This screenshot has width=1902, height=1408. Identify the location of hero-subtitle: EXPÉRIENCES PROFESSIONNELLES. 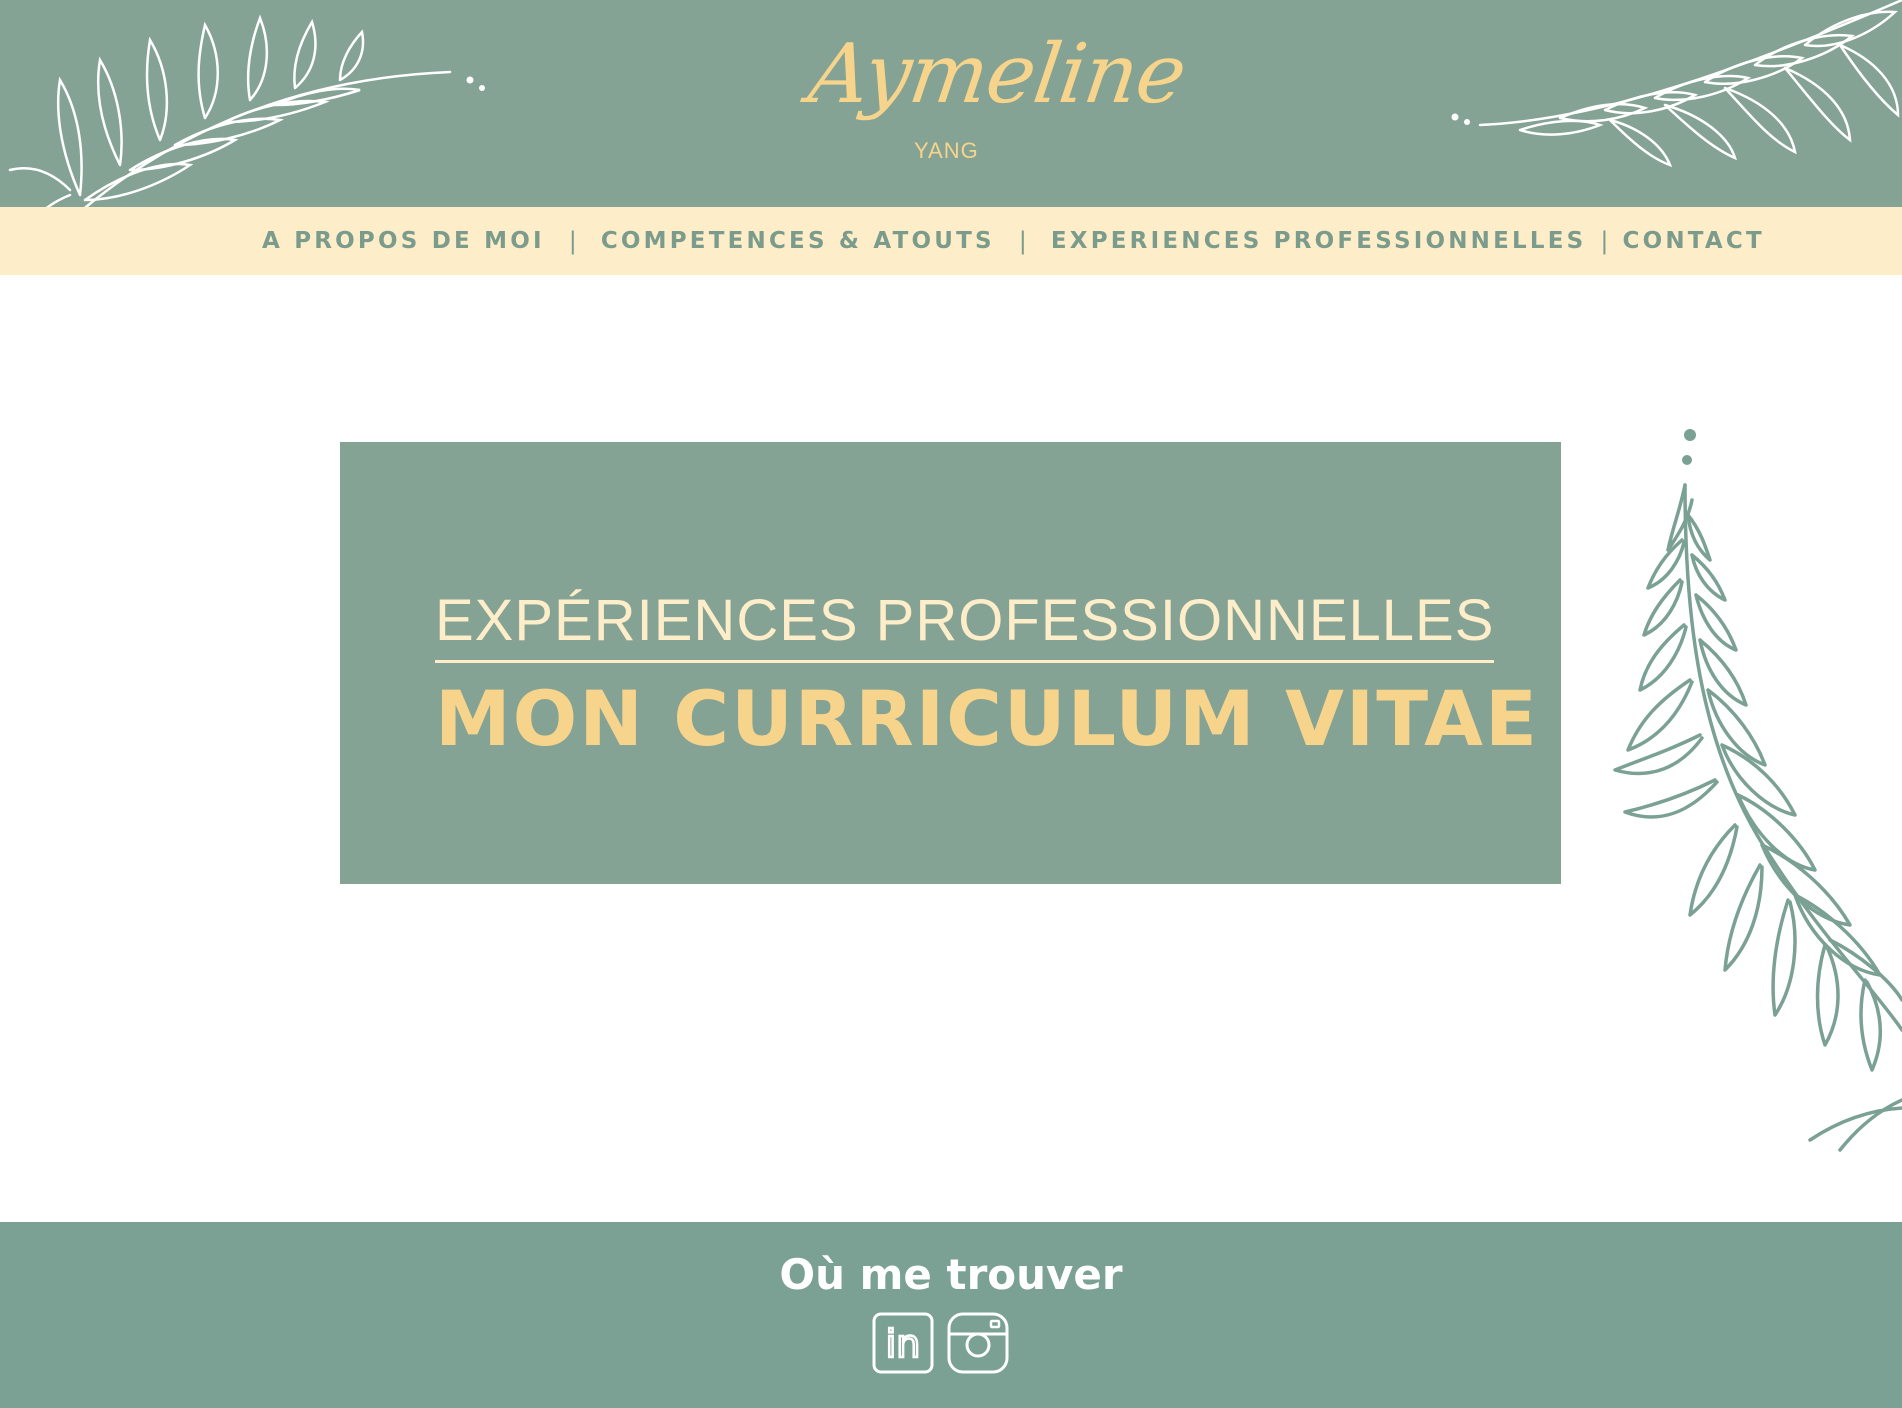
(965, 625).